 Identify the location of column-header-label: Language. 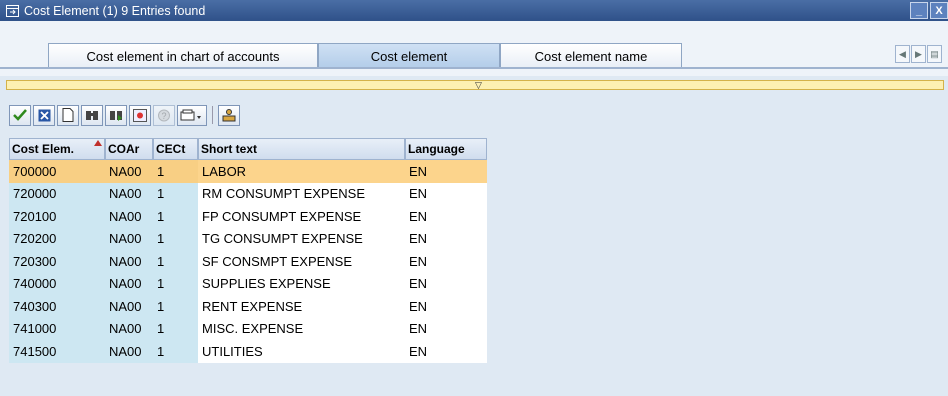
(436, 149).